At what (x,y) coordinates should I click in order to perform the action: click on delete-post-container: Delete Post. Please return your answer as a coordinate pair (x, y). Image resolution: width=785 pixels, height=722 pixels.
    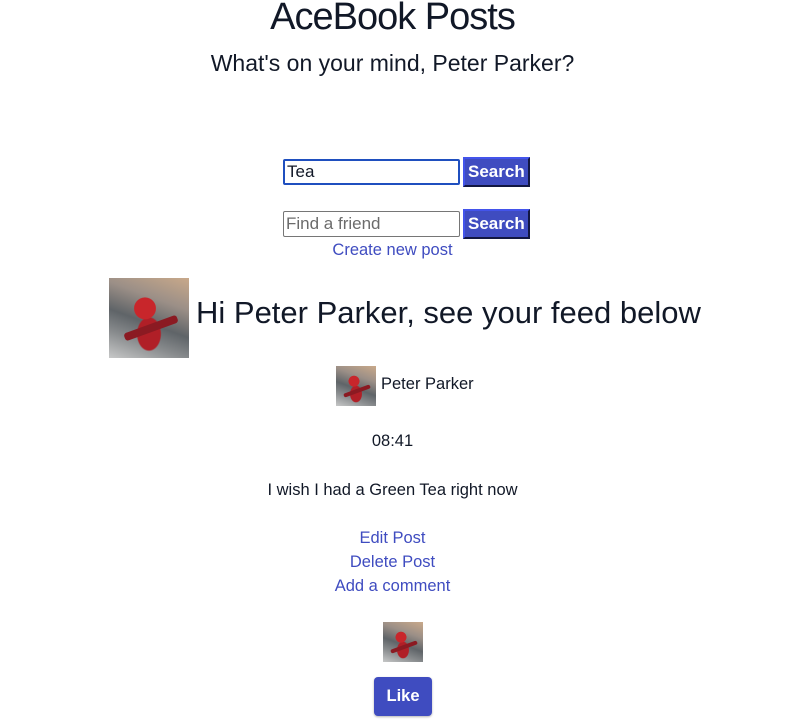
    Looking at the image, I should click on (392, 562).